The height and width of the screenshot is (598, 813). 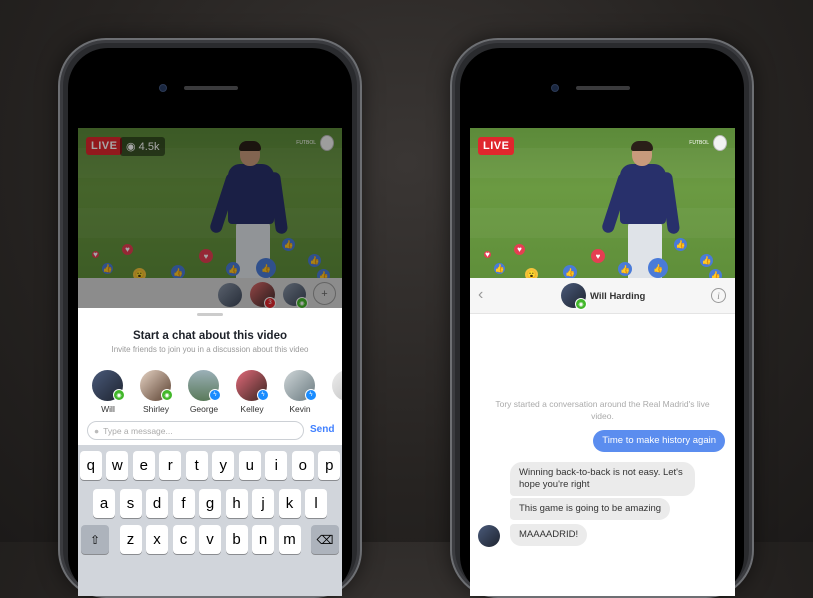 I want to click on live-badge: LIVE, so click(x=496, y=146).